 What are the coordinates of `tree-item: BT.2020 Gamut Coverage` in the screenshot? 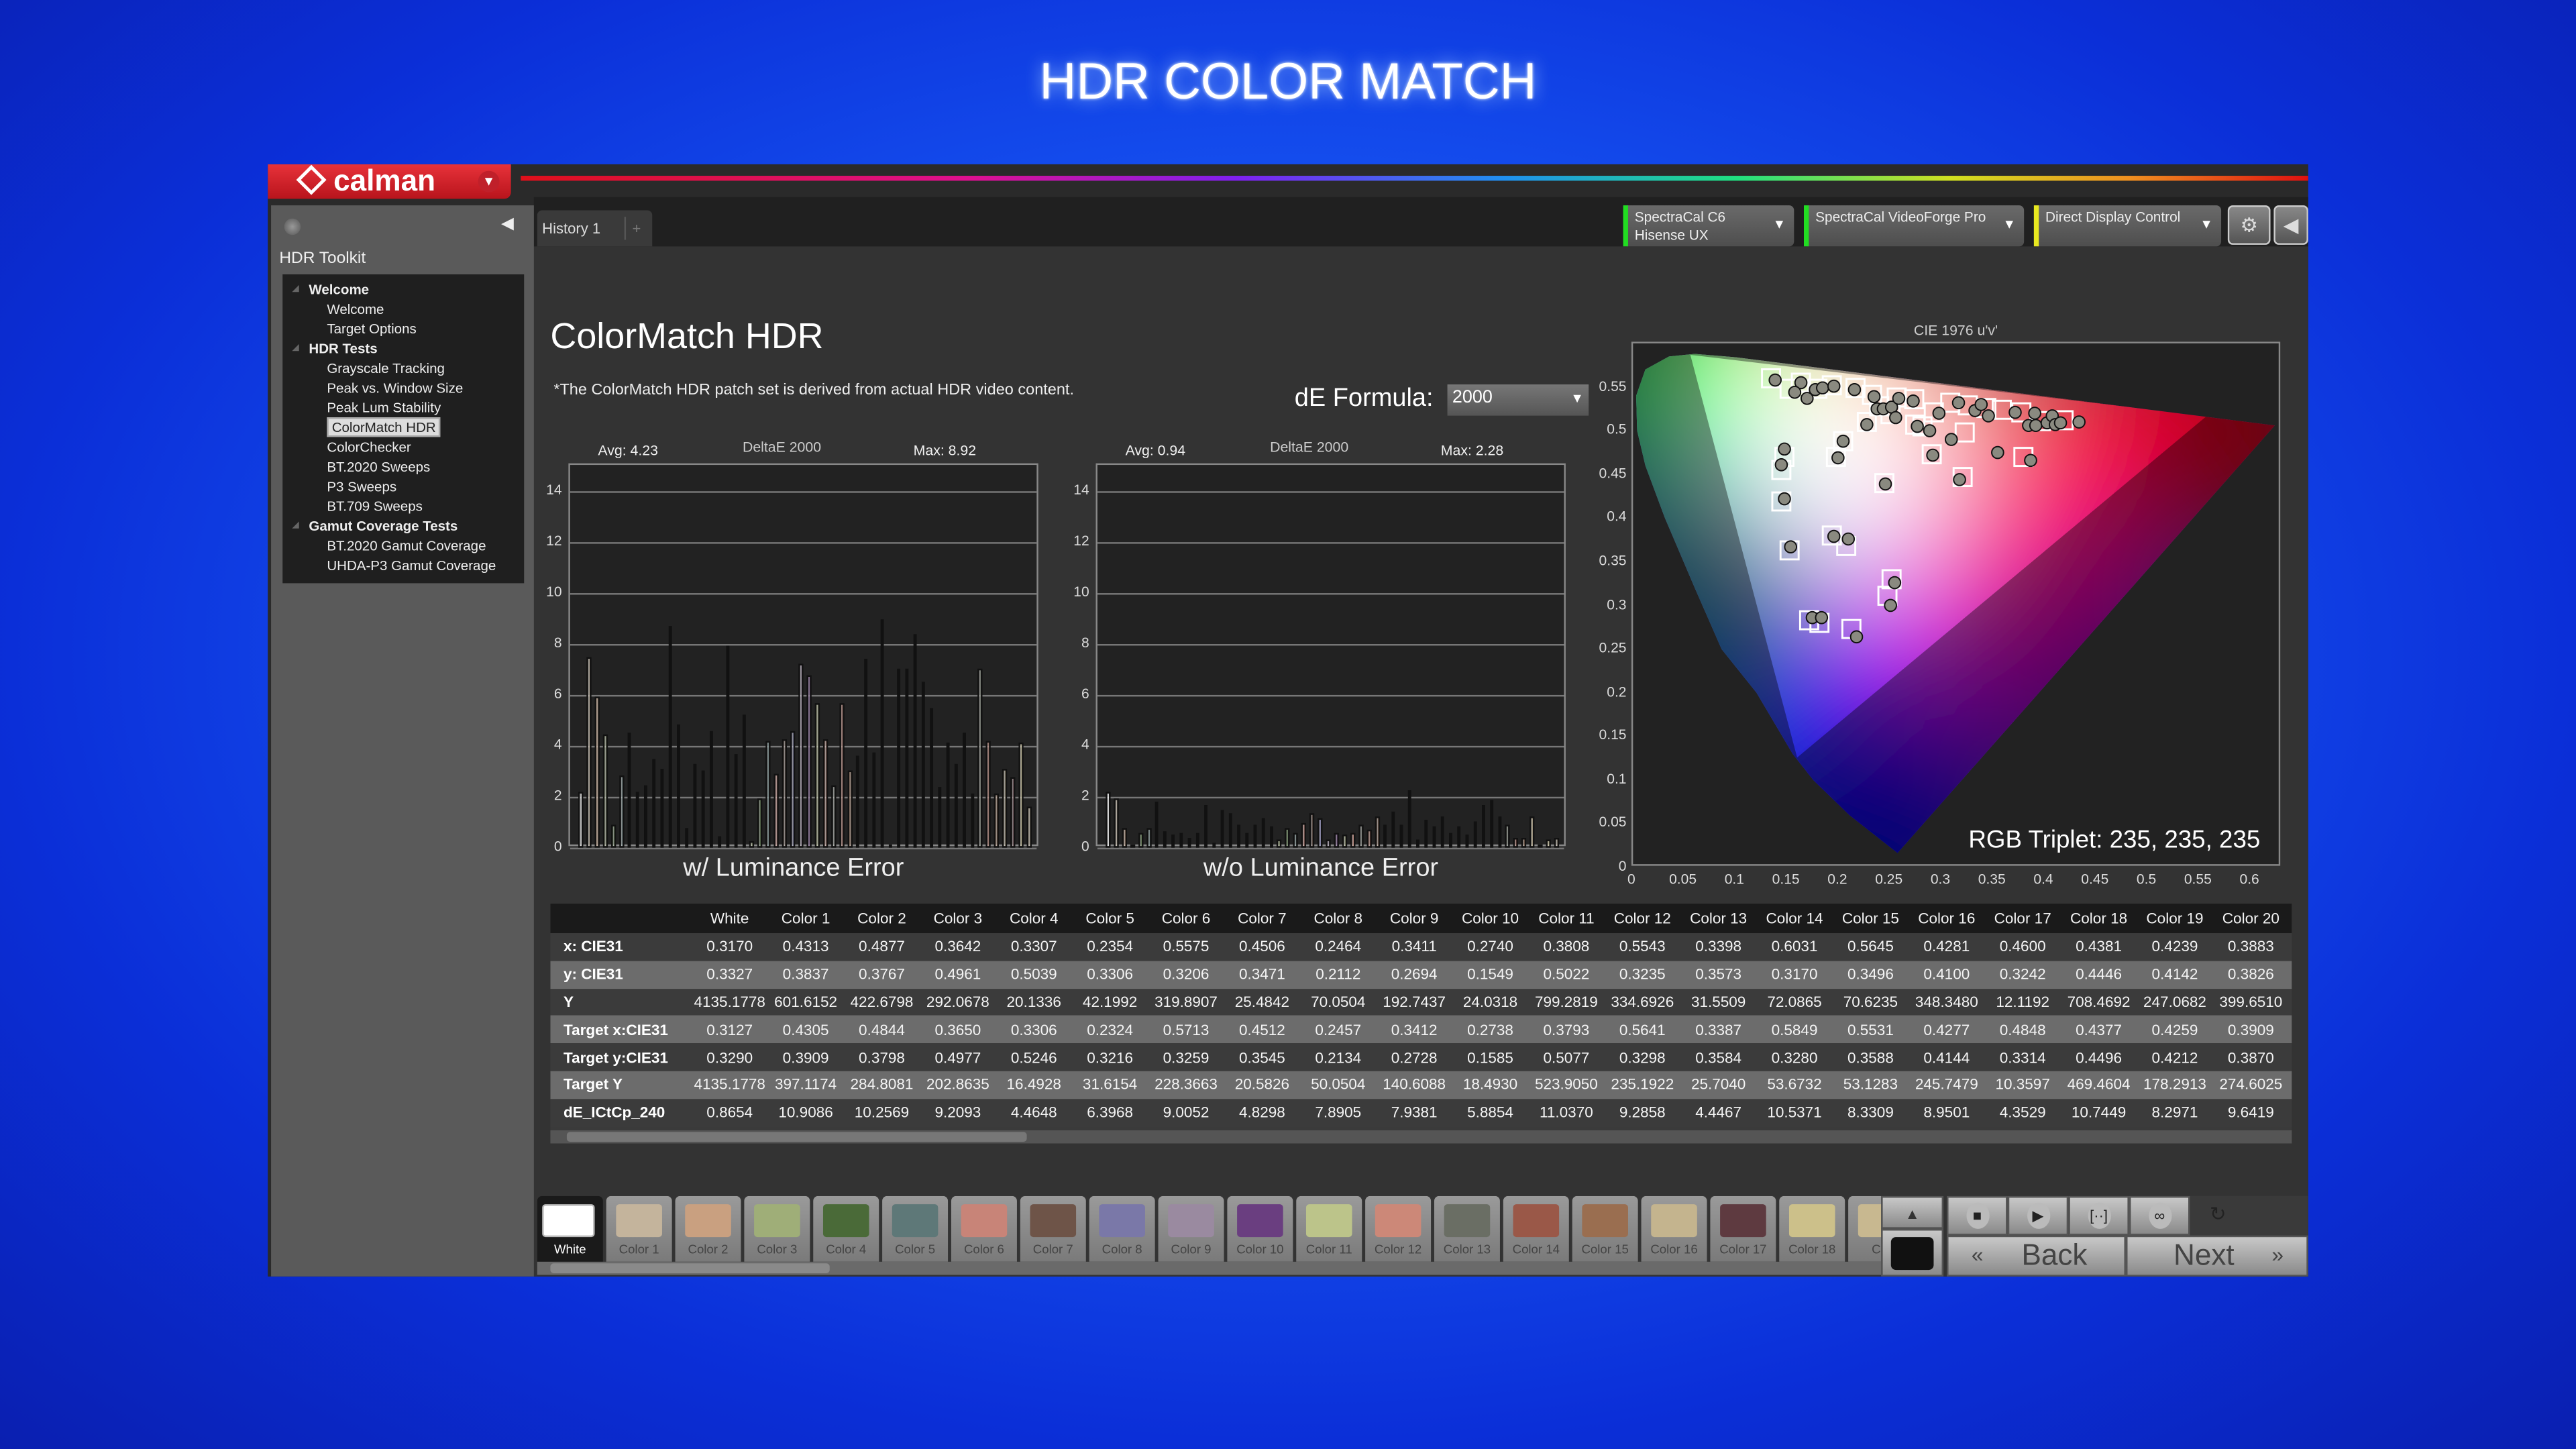 It's located at (403, 545).